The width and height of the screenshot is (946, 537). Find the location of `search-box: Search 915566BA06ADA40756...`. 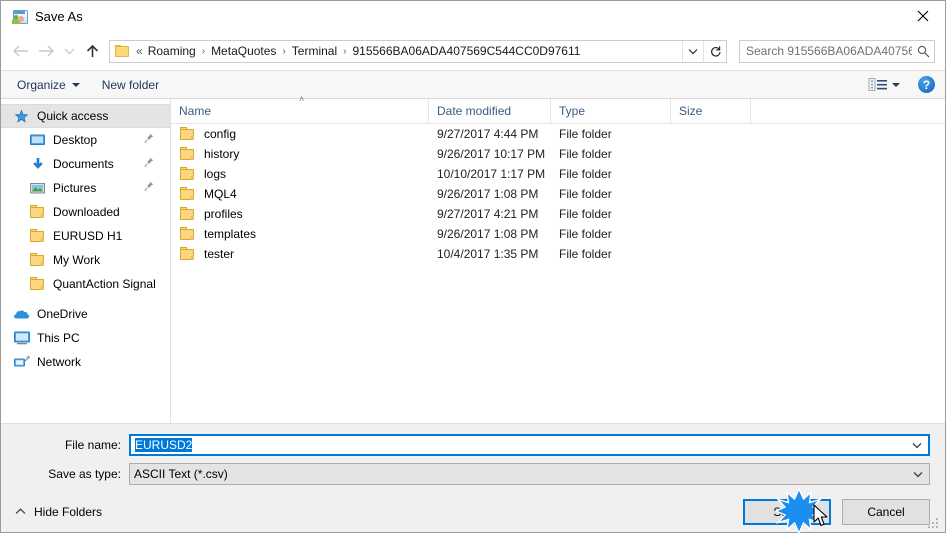

search-box: Search 915566BA06ADA40756... is located at coordinates (837, 51).